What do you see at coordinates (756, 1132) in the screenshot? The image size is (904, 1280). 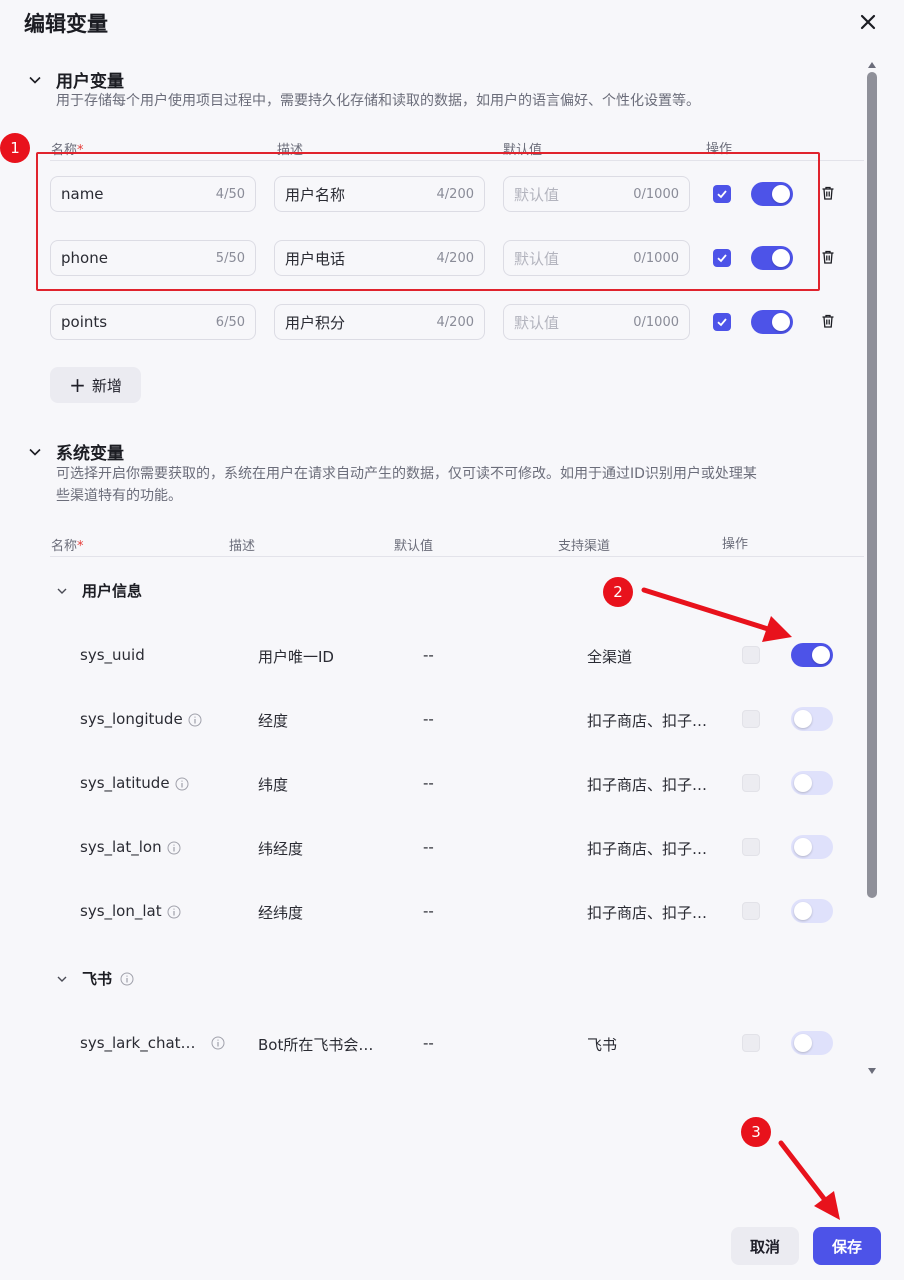 I see `annotation-badge-3: 3` at bounding box center [756, 1132].